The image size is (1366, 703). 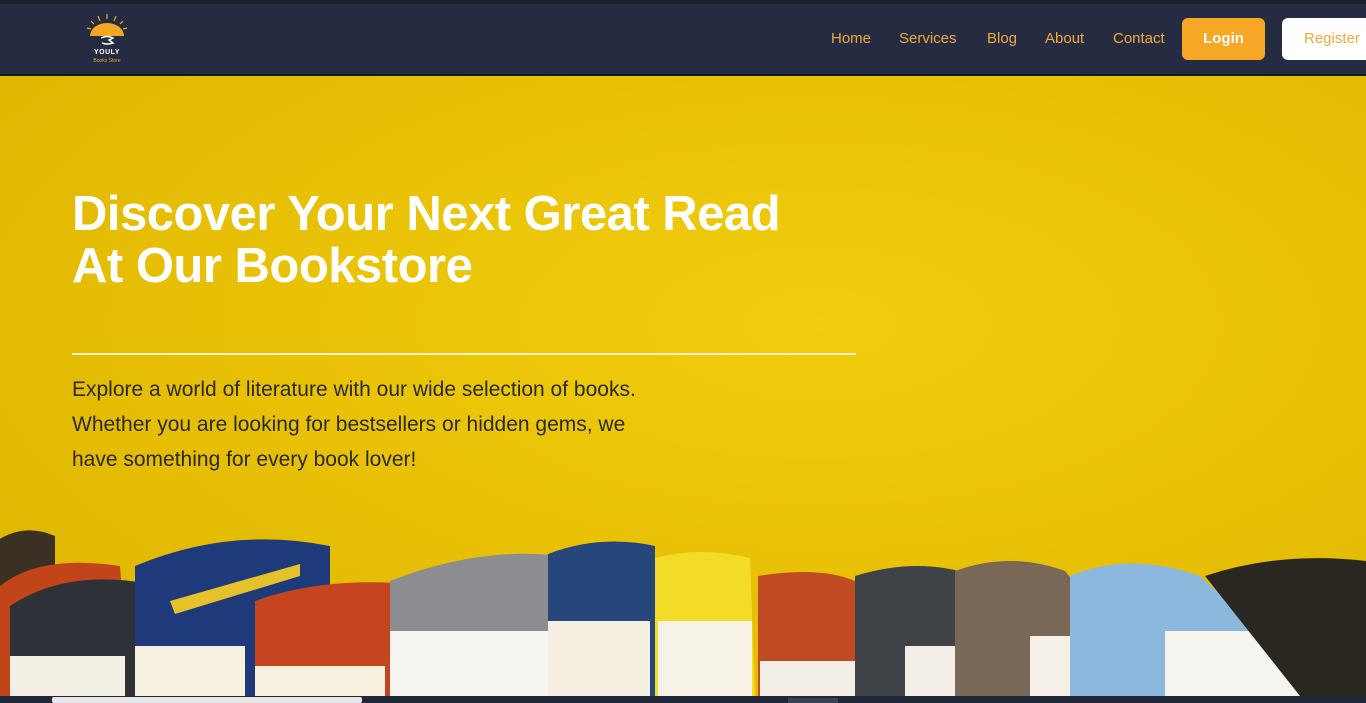 I want to click on sun-logo-icon, so click(x=107, y=29).